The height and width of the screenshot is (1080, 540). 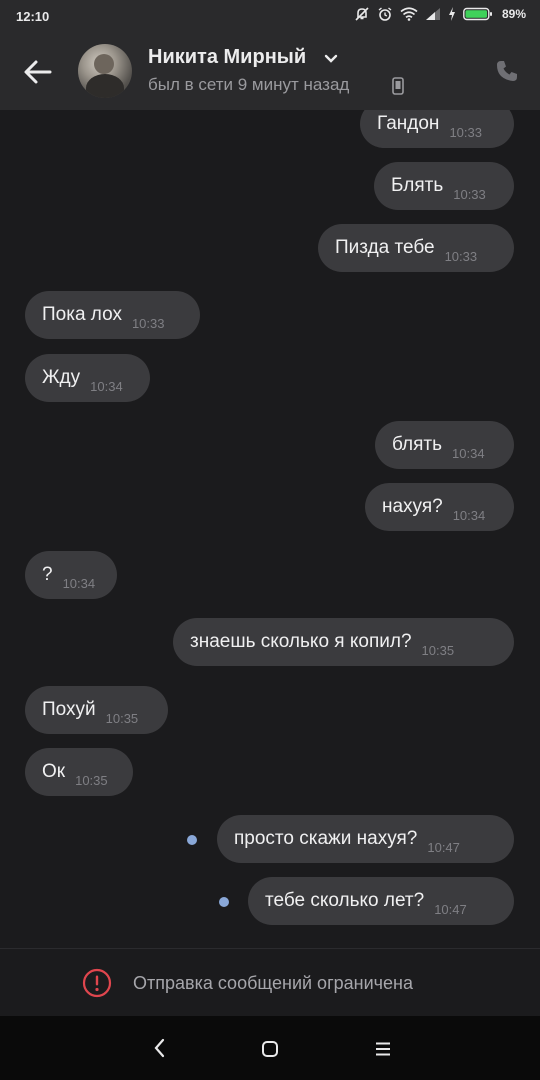 I want to click on nav-recents-icon, so click(x=383, y=1049).